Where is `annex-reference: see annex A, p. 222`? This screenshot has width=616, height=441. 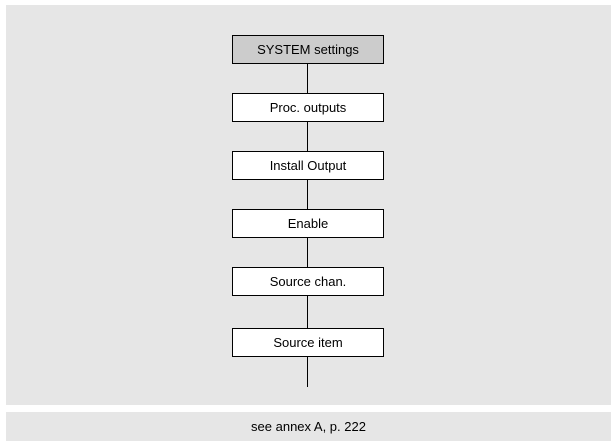 annex-reference: see annex A, p. 222 is located at coordinates (308, 426).